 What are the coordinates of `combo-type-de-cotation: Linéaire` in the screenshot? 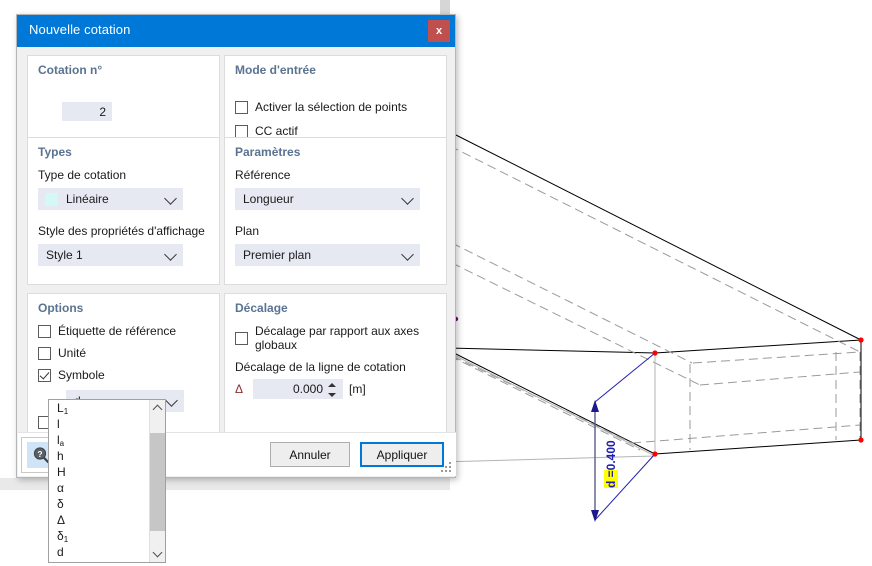 It's located at (110, 199).